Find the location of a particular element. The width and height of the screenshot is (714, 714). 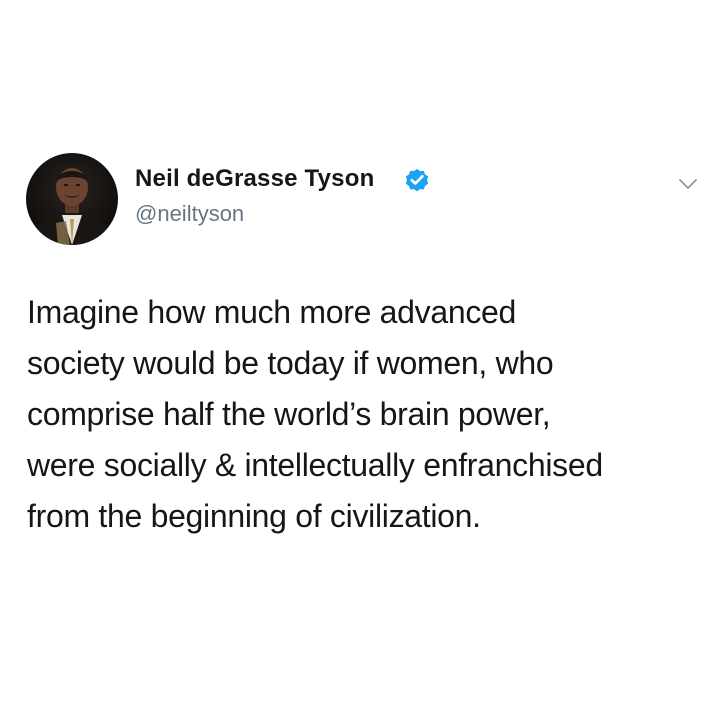

author-handle: @neiltyson is located at coordinates (189, 214).